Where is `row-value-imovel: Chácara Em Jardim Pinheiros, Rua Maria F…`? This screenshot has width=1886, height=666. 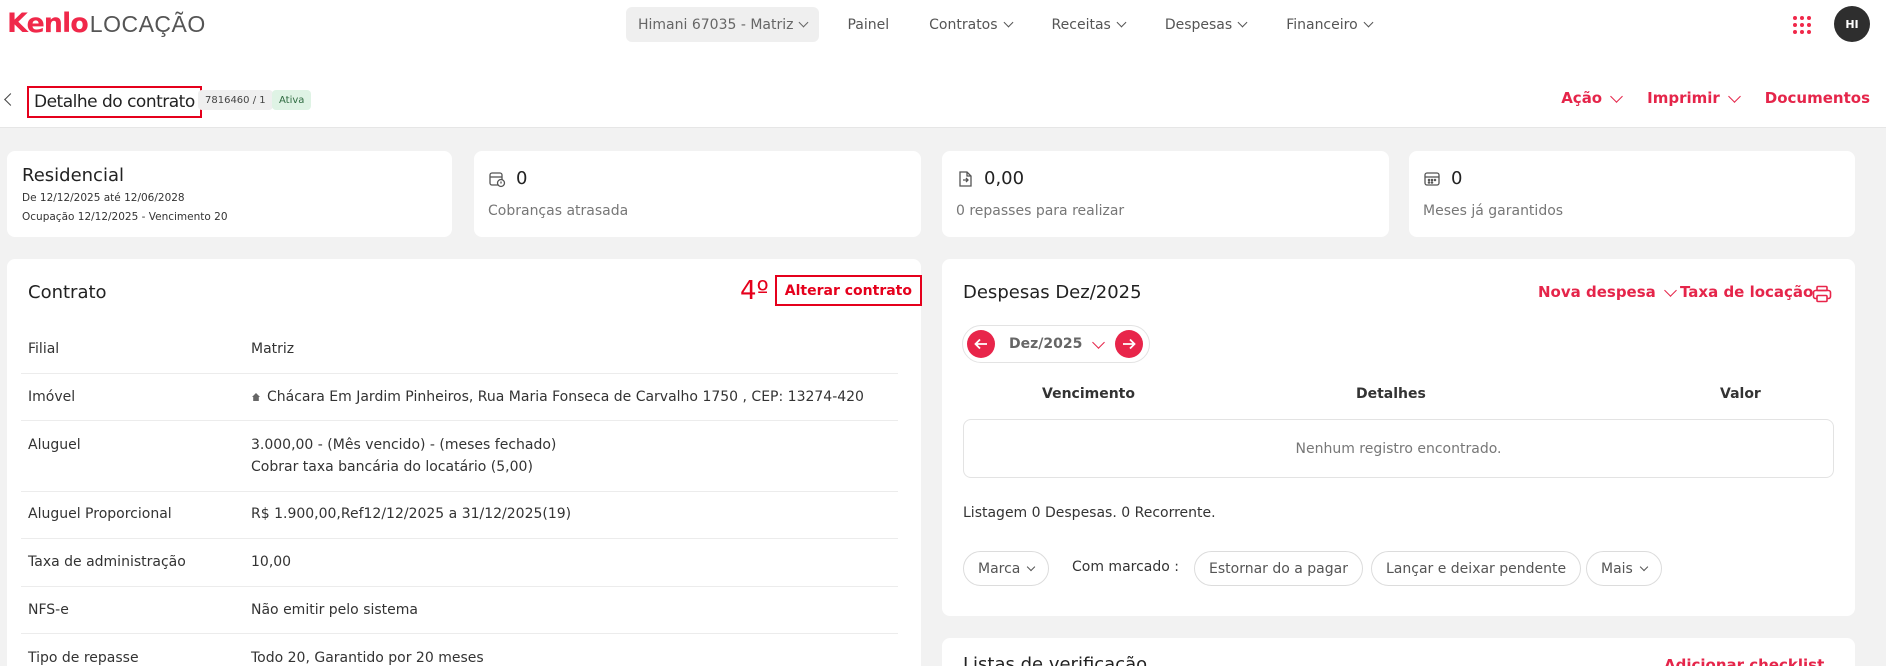 row-value-imovel: Chácara Em Jardim Pinheiros, Rua Maria F… is located at coordinates (557, 397).